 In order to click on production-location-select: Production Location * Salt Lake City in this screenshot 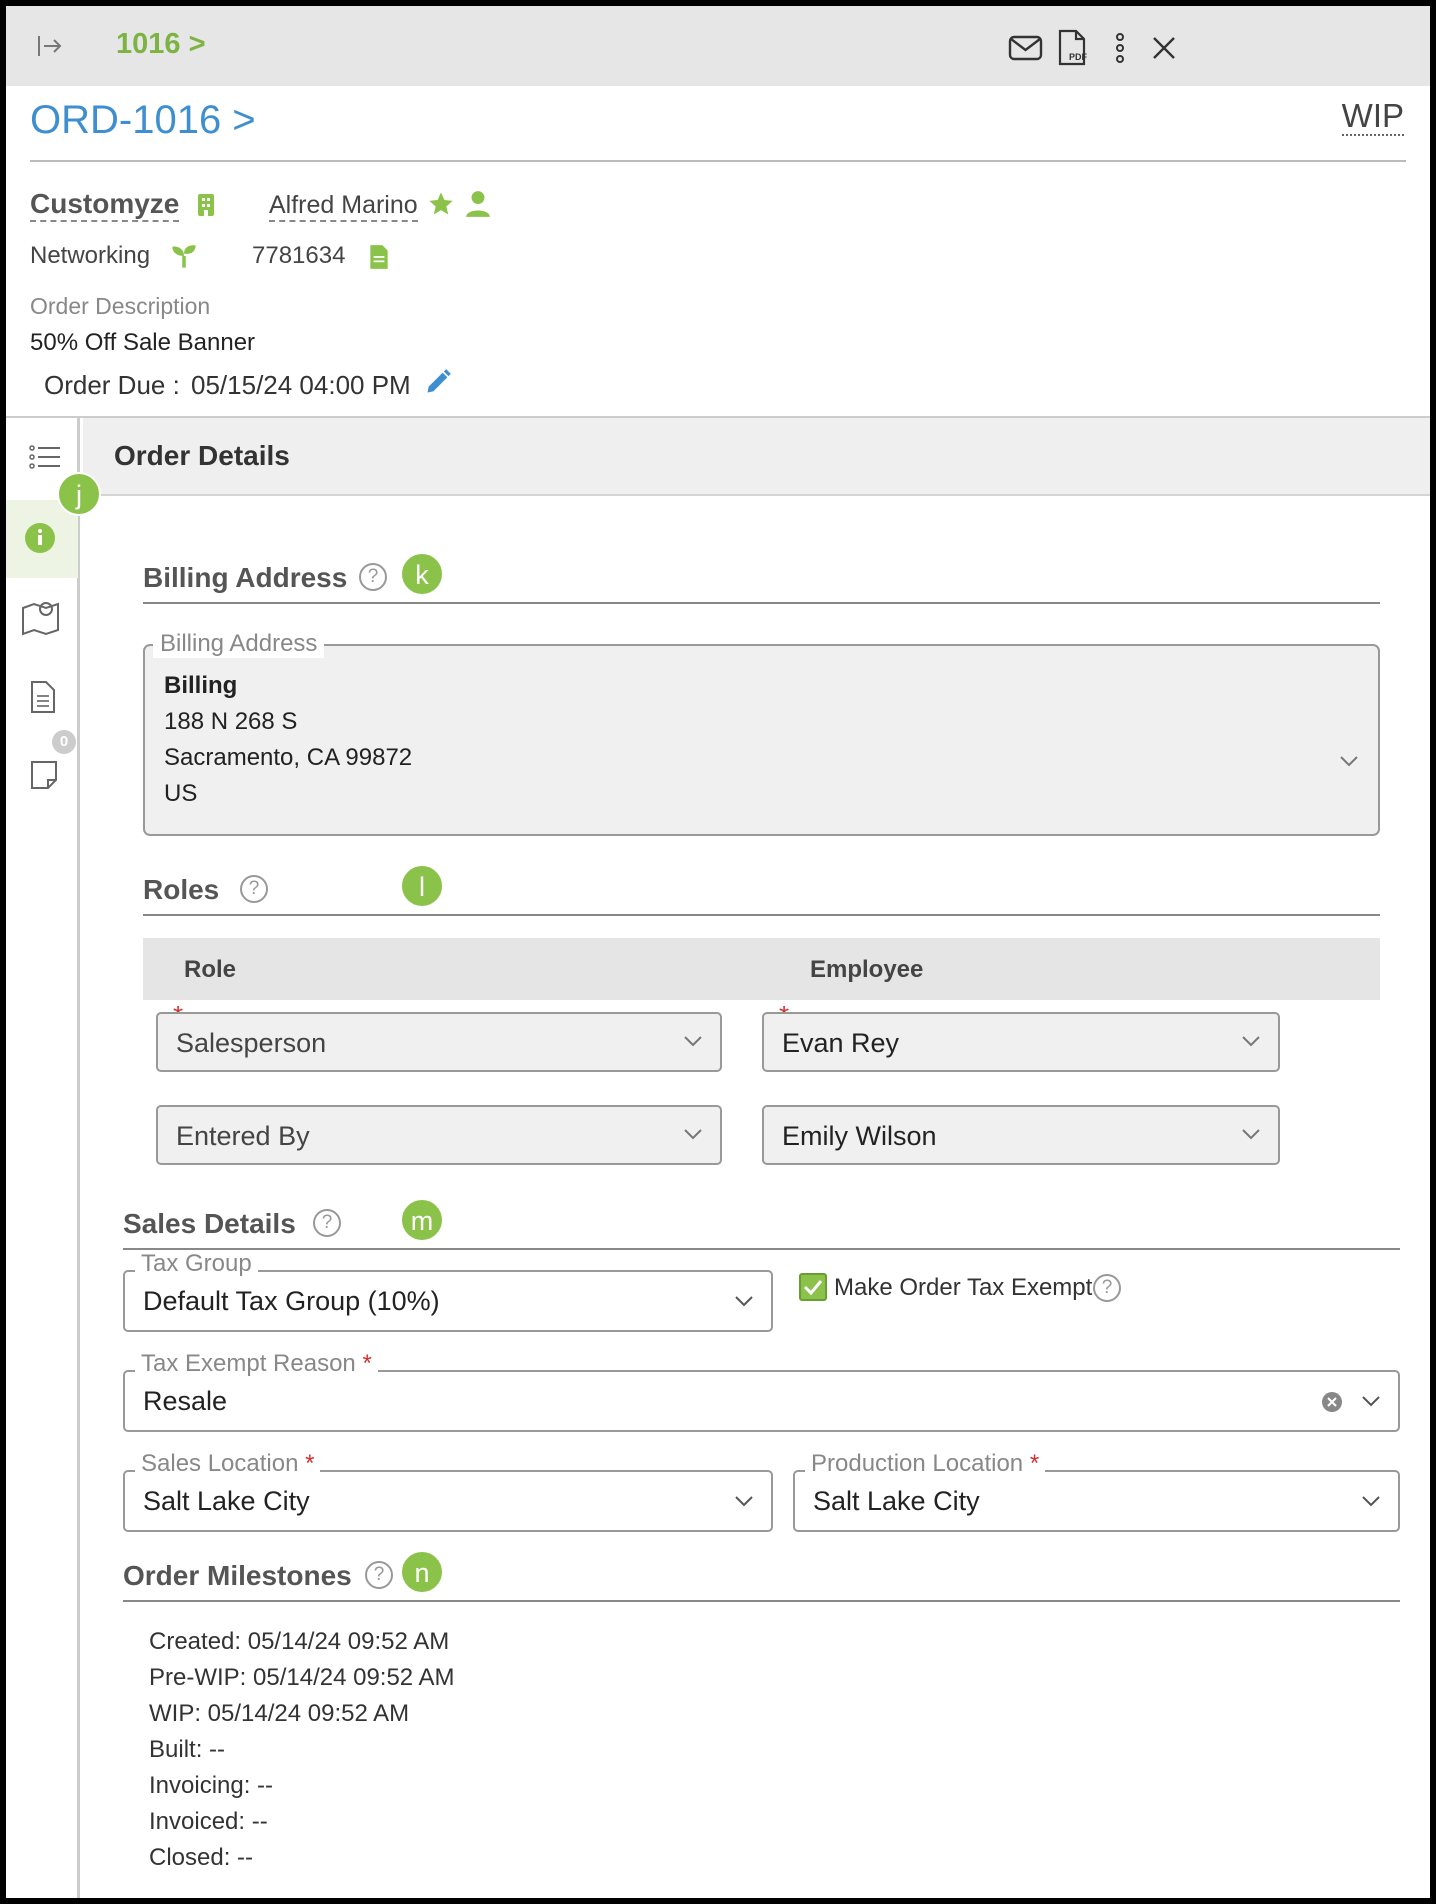, I will do `click(1096, 1491)`.